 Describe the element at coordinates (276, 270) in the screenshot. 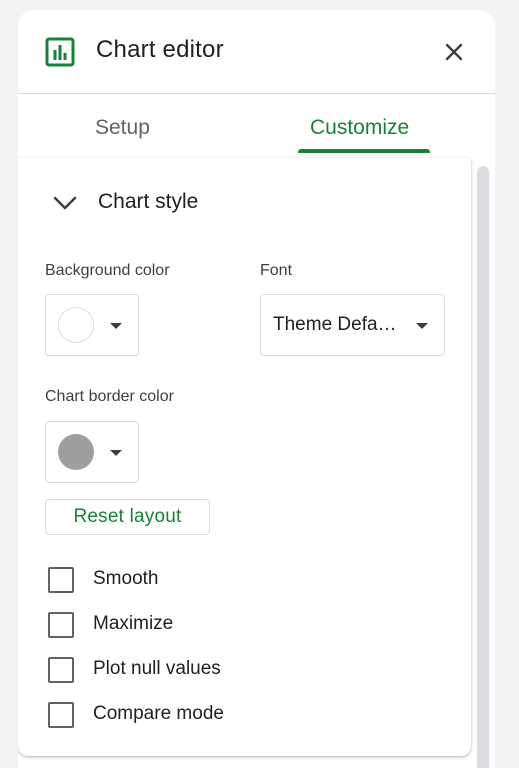

I see `font-label: Font` at that location.